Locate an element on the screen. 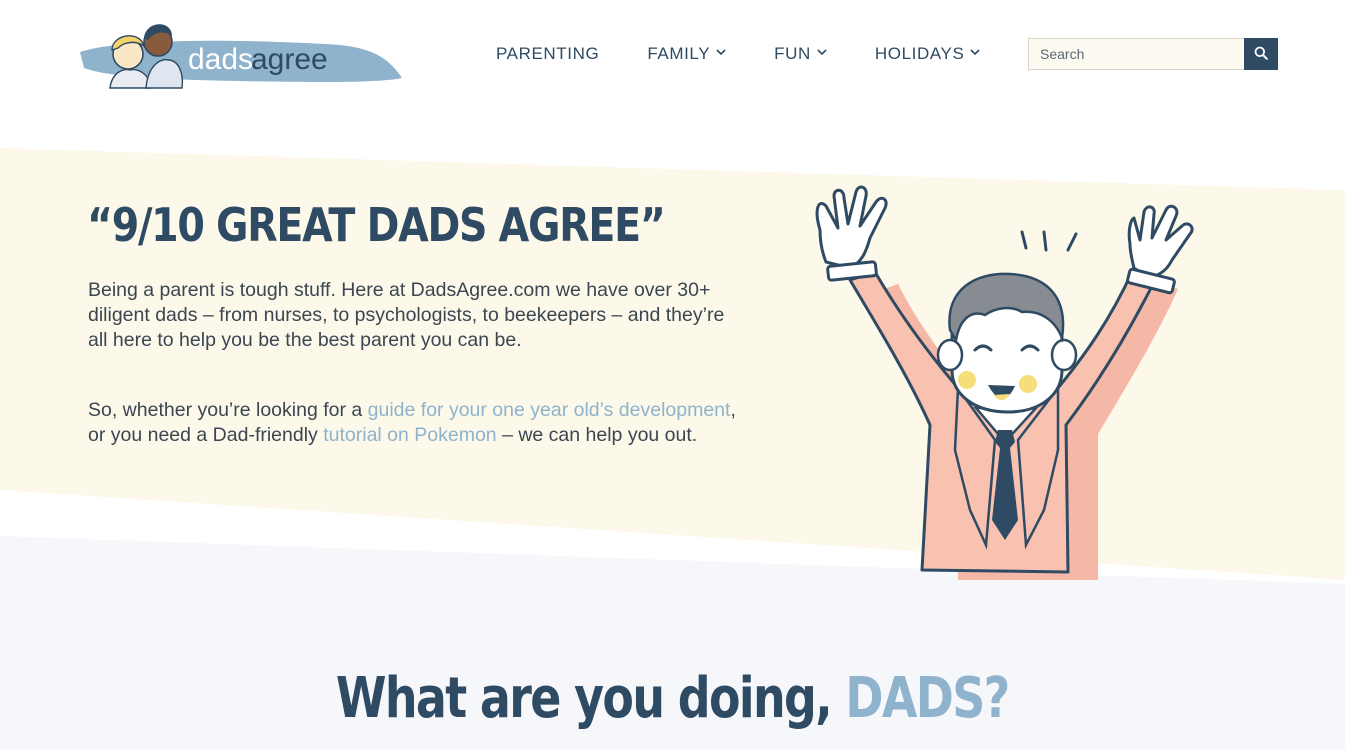  section-title-accent: DADS? is located at coordinates (928, 698).